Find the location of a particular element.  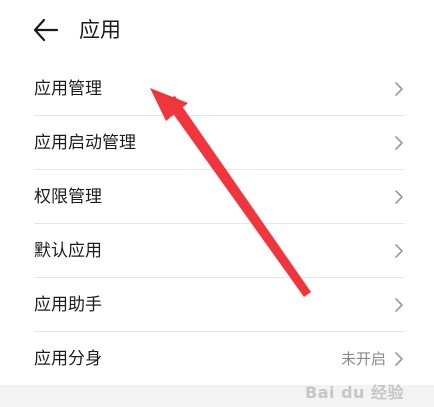

menu-item-app-assistant: 应用助手 is located at coordinates (217, 305).